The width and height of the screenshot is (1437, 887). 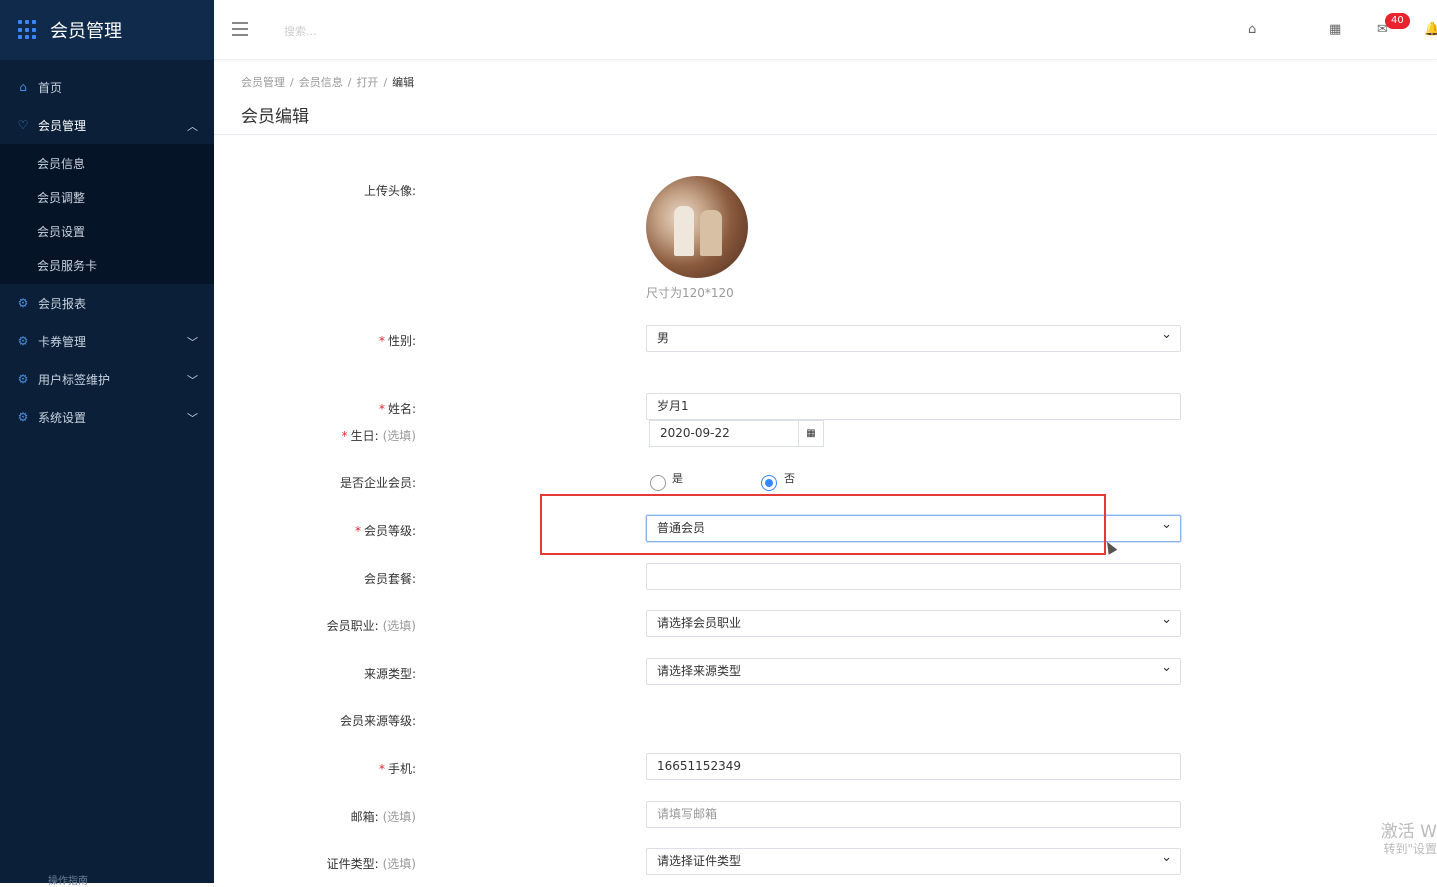 What do you see at coordinates (913, 338) in the screenshot?
I see `gender-select: 男` at bounding box center [913, 338].